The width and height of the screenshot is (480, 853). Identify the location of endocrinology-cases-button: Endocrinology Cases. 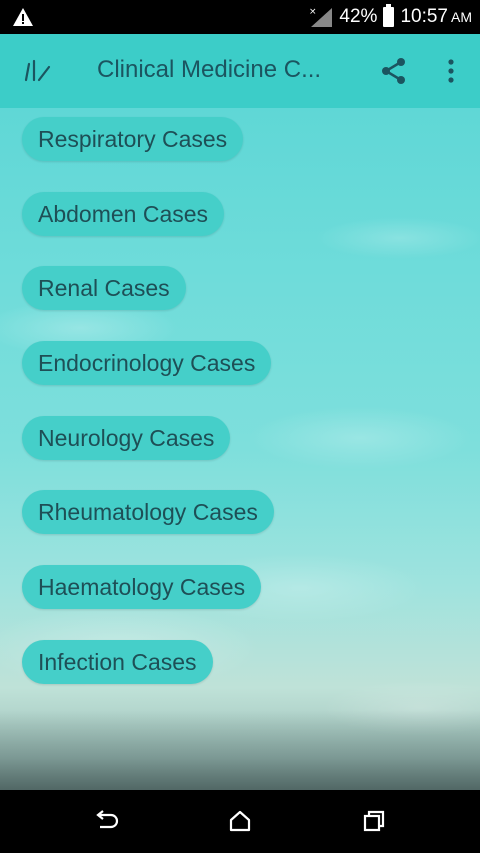
(147, 363).